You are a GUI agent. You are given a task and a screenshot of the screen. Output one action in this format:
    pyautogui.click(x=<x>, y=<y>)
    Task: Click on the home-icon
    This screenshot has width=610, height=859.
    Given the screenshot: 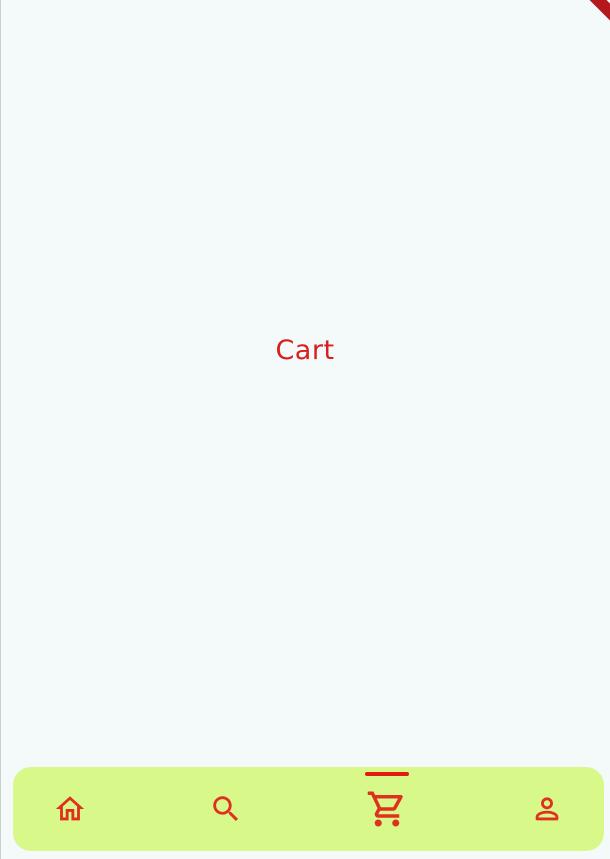 What is the action you would take?
    pyautogui.click(x=70, y=809)
    